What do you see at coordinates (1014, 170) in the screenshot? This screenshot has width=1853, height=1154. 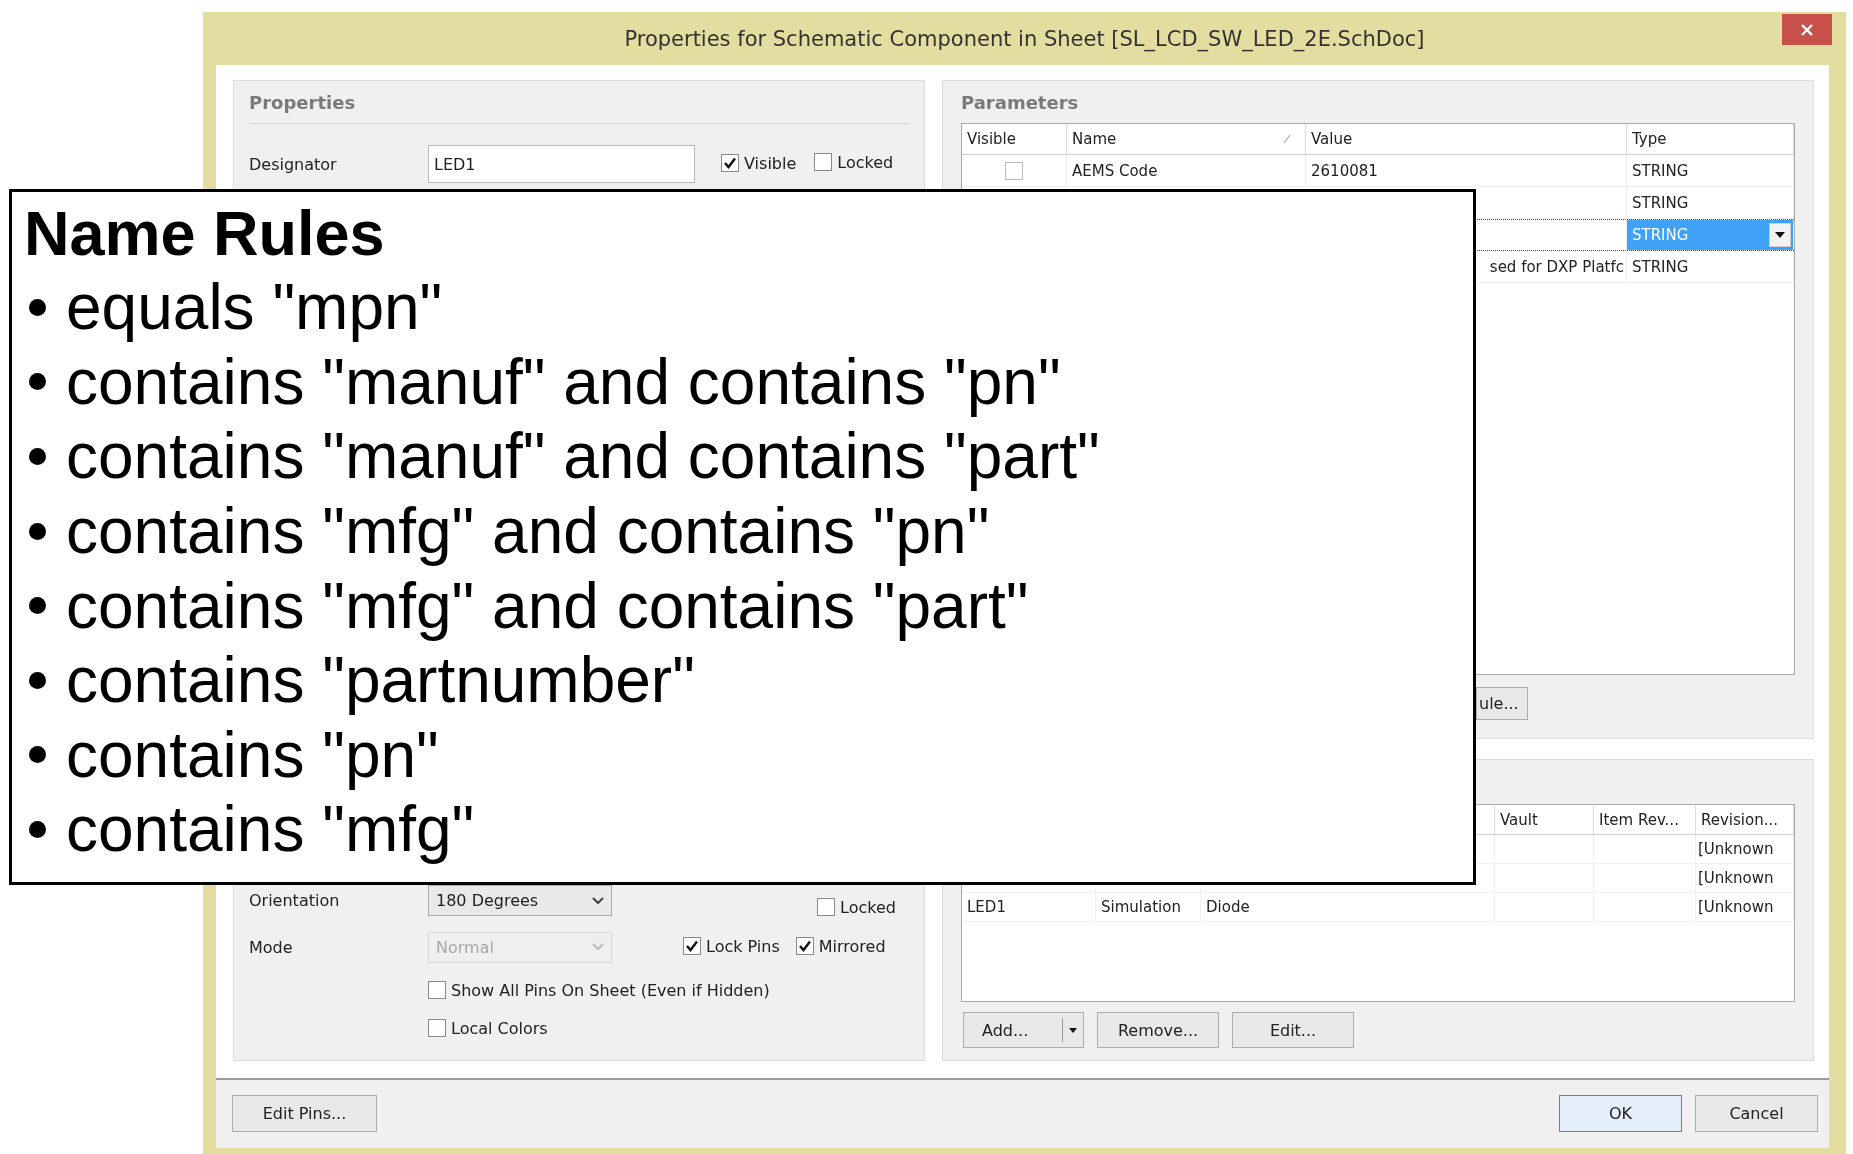 I see `checkbox` at bounding box center [1014, 170].